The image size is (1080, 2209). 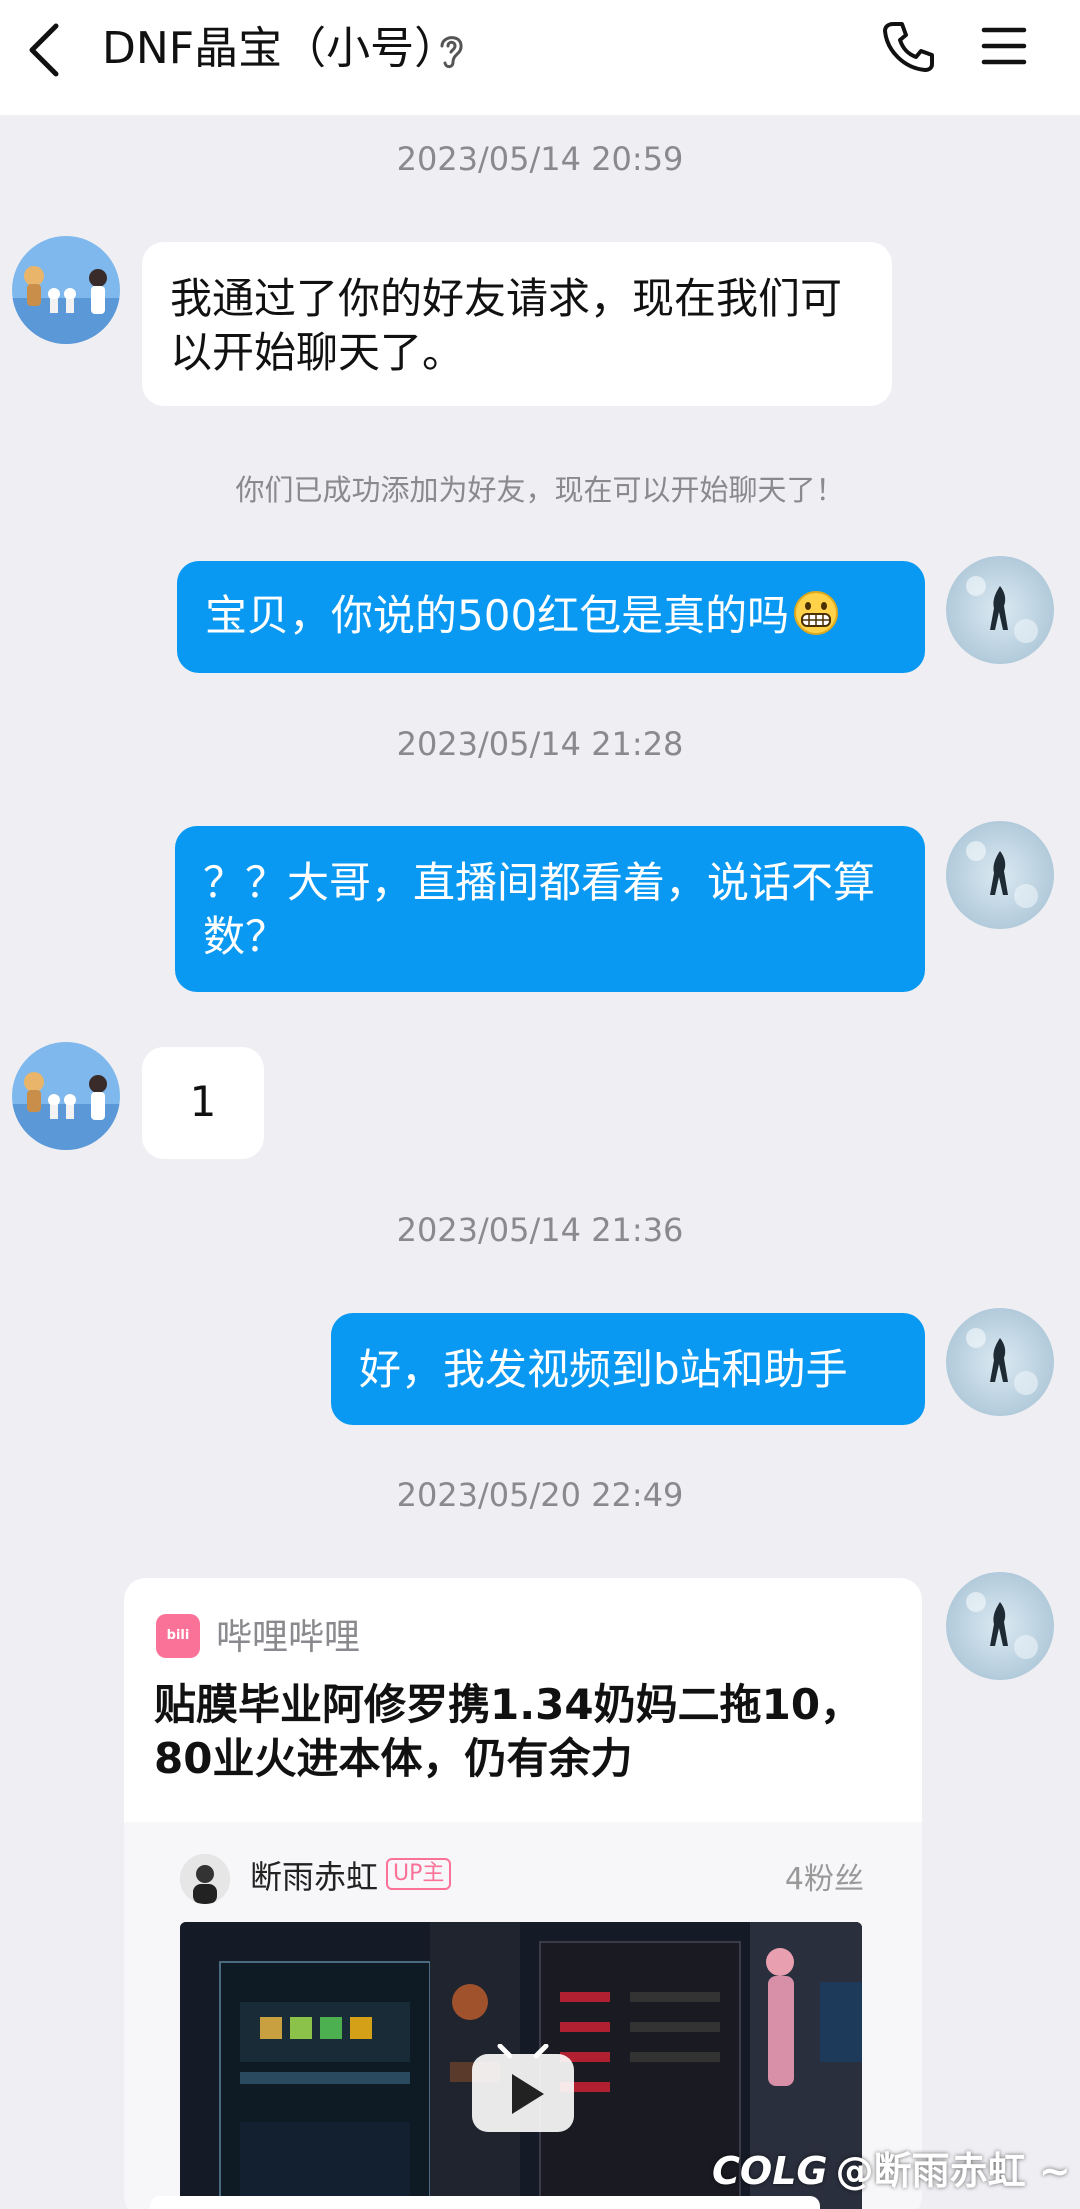 I want to click on play-icon, so click(x=523, y=2089).